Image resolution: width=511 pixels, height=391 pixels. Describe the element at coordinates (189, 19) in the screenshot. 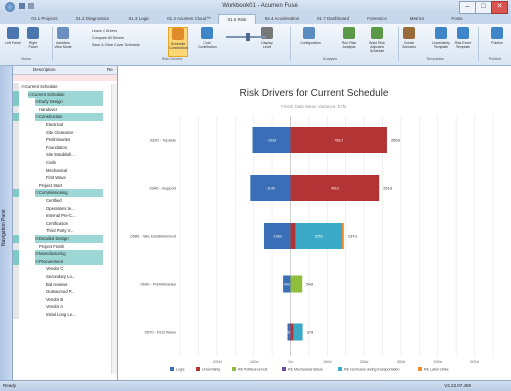

I see `tab-01-4-acumen-cloud: 01.4 Acumen Cloud™` at that location.